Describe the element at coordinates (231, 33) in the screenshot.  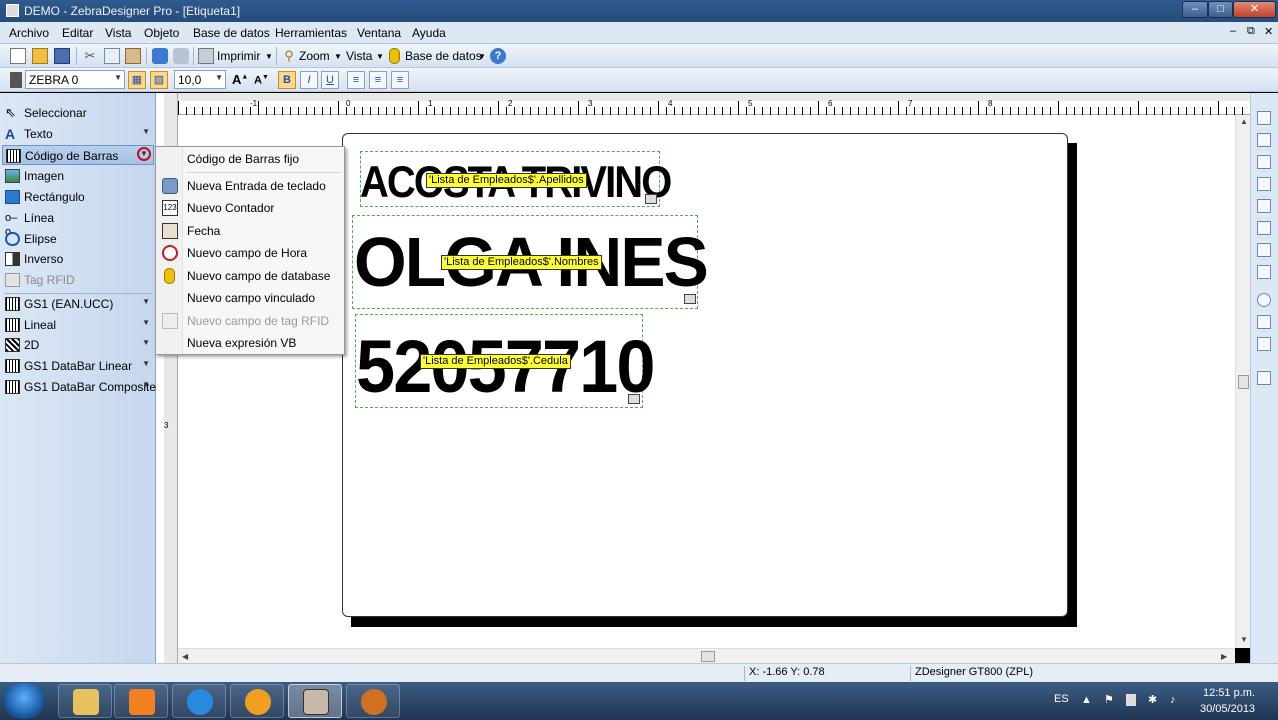
I see `menu-base-de-datos: Base de datos` at that location.